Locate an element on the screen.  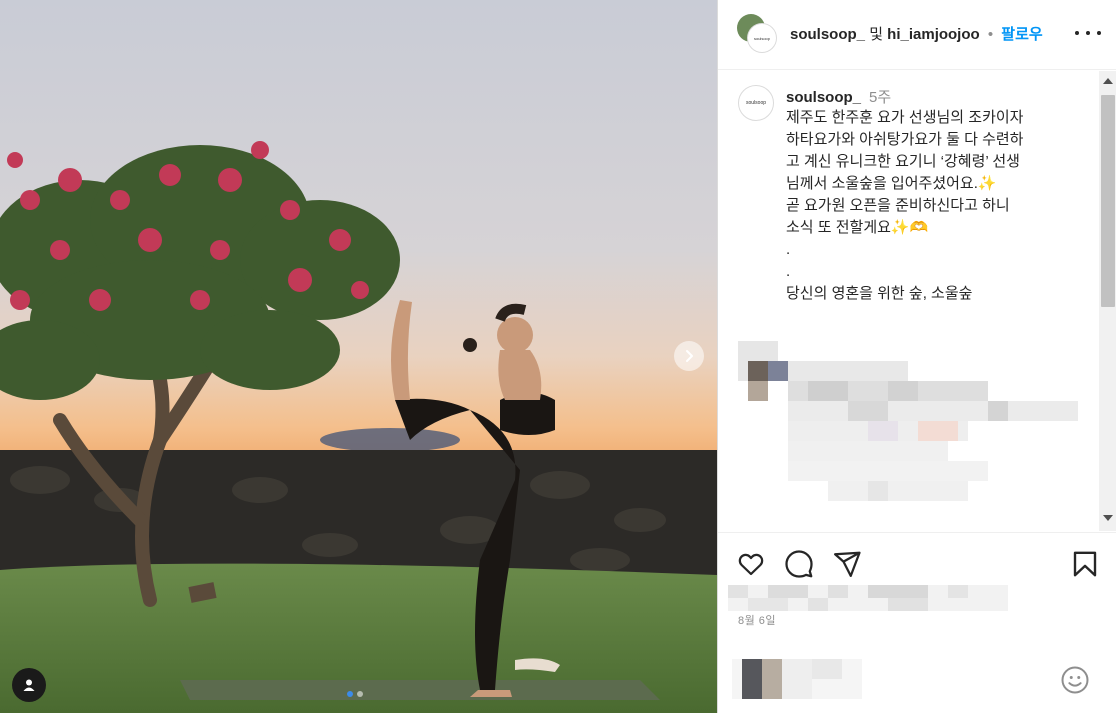
save-button is located at coordinates (1085, 564).